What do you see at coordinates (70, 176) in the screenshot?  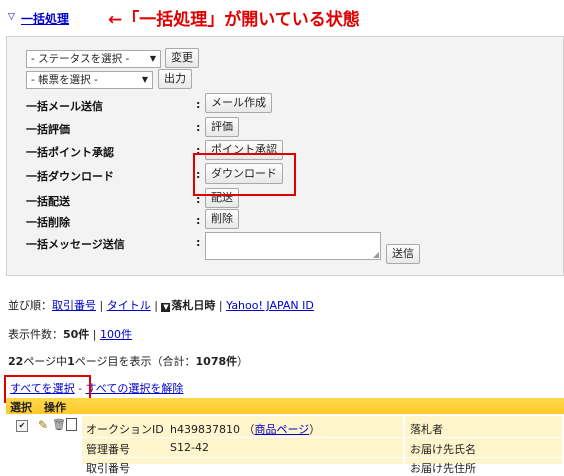 I see `bulk-download-label: 一括ダウンロード` at bounding box center [70, 176].